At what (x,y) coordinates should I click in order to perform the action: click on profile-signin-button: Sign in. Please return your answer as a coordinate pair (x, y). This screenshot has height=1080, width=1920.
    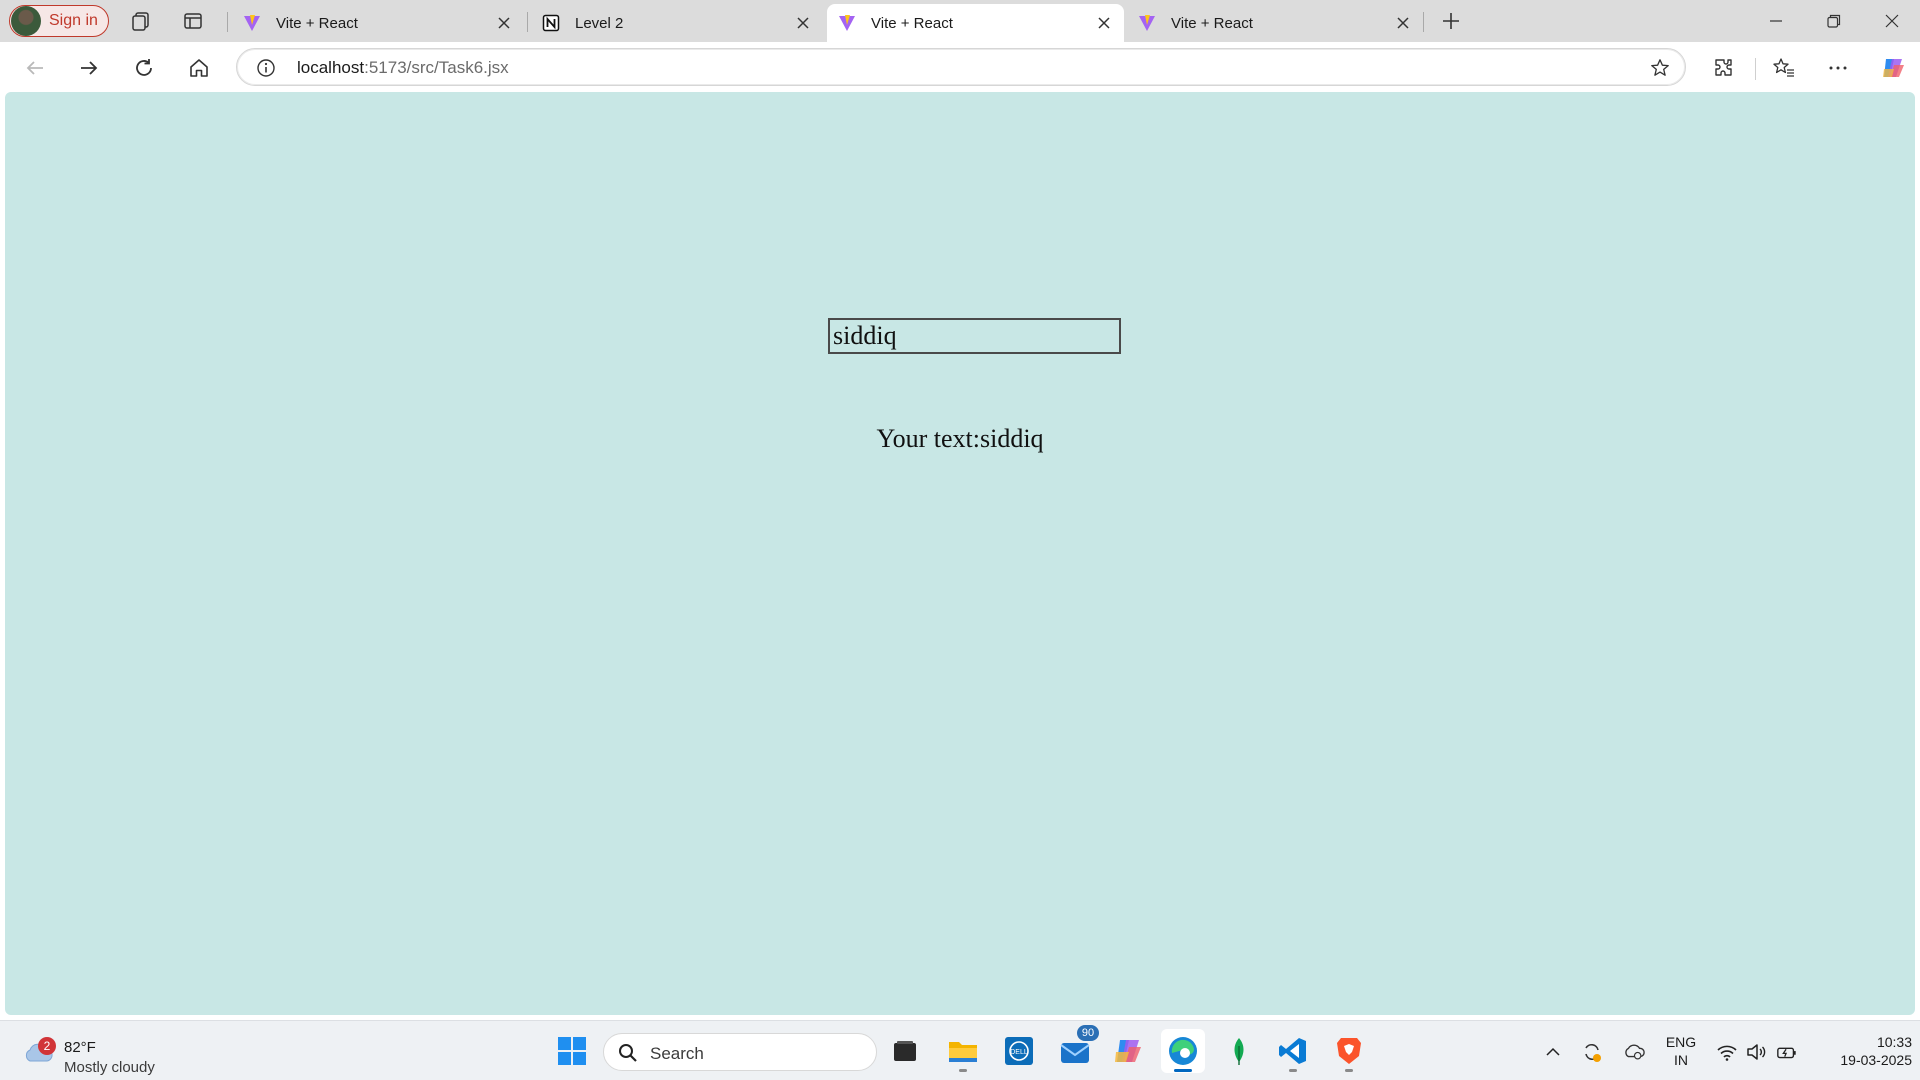
    Looking at the image, I should click on (59, 21).